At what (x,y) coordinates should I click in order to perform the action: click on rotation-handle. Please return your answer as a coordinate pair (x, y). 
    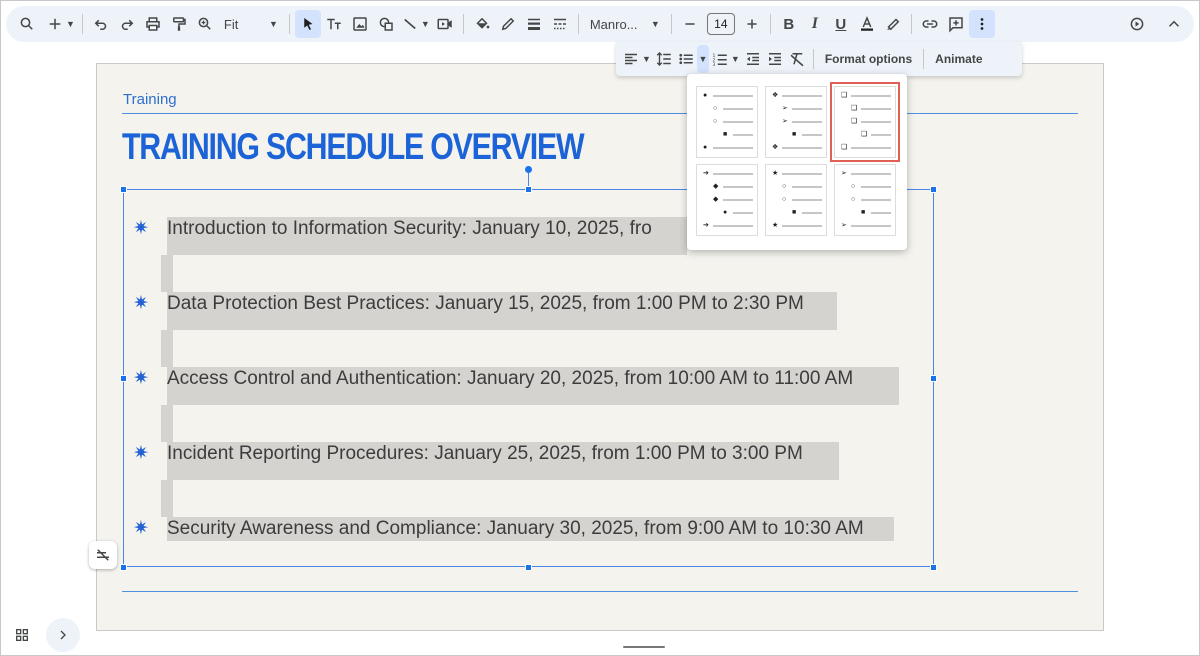
    Looking at the image, I should click on (528, 169).